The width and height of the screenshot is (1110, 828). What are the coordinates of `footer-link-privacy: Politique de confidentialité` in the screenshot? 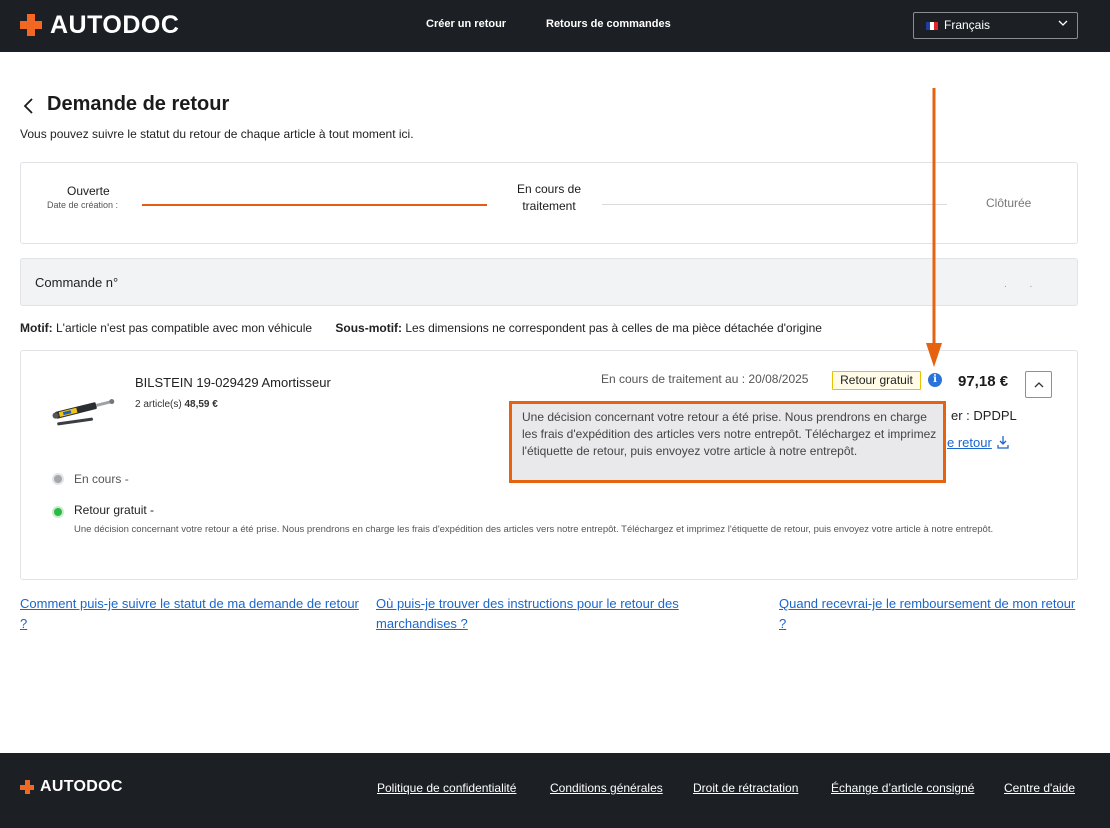 It's located at (446, 788).